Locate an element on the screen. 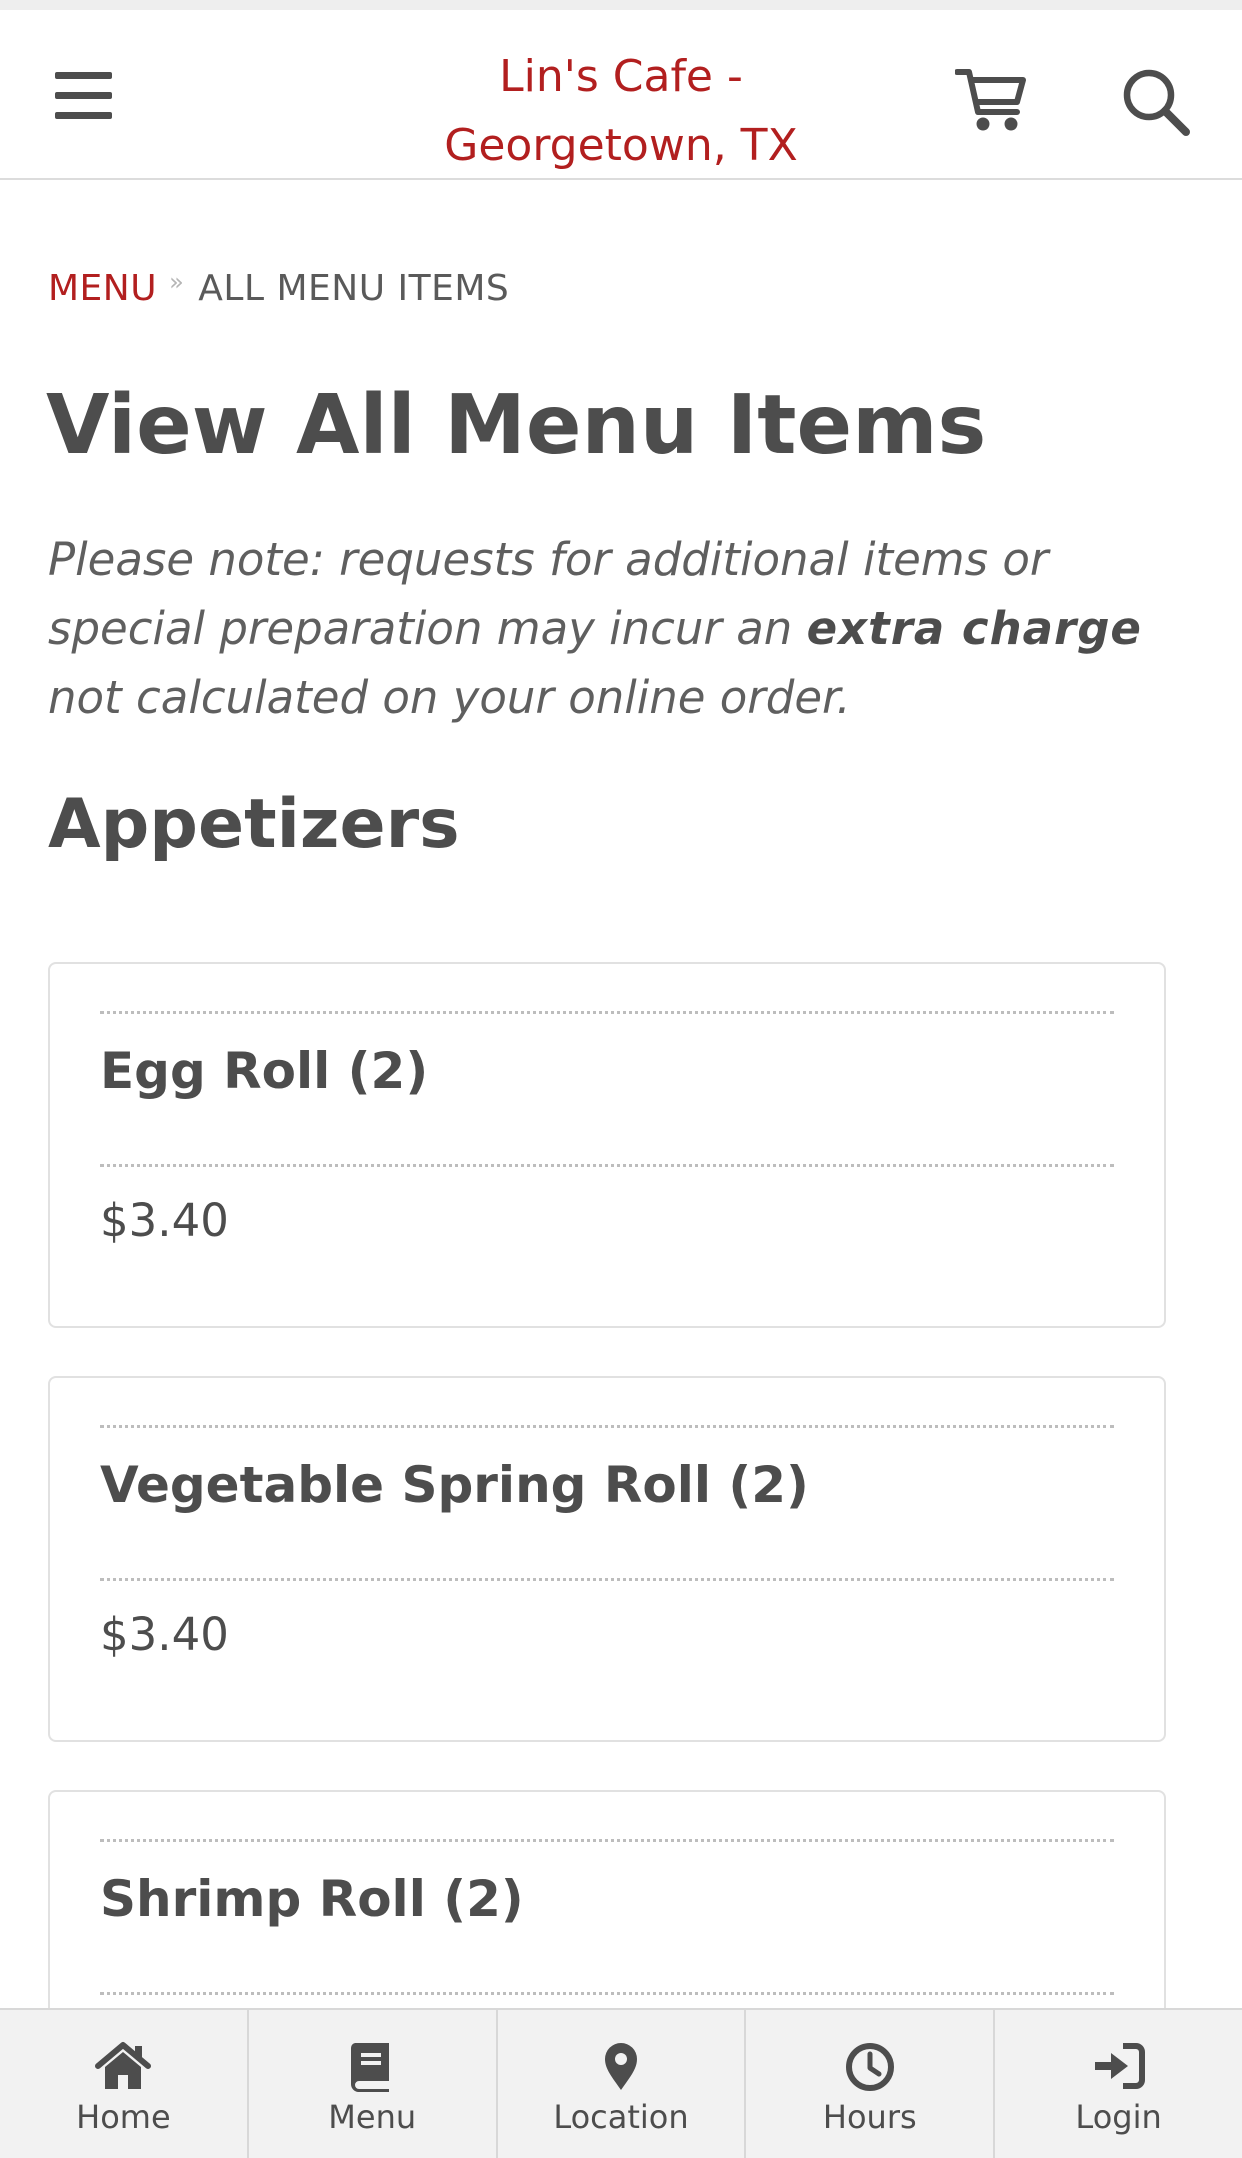 The width and height of the screenshot is (1242, 2158). breadcrumb-current: ALL MENU ITEMS is located at coordinates (354, 288).